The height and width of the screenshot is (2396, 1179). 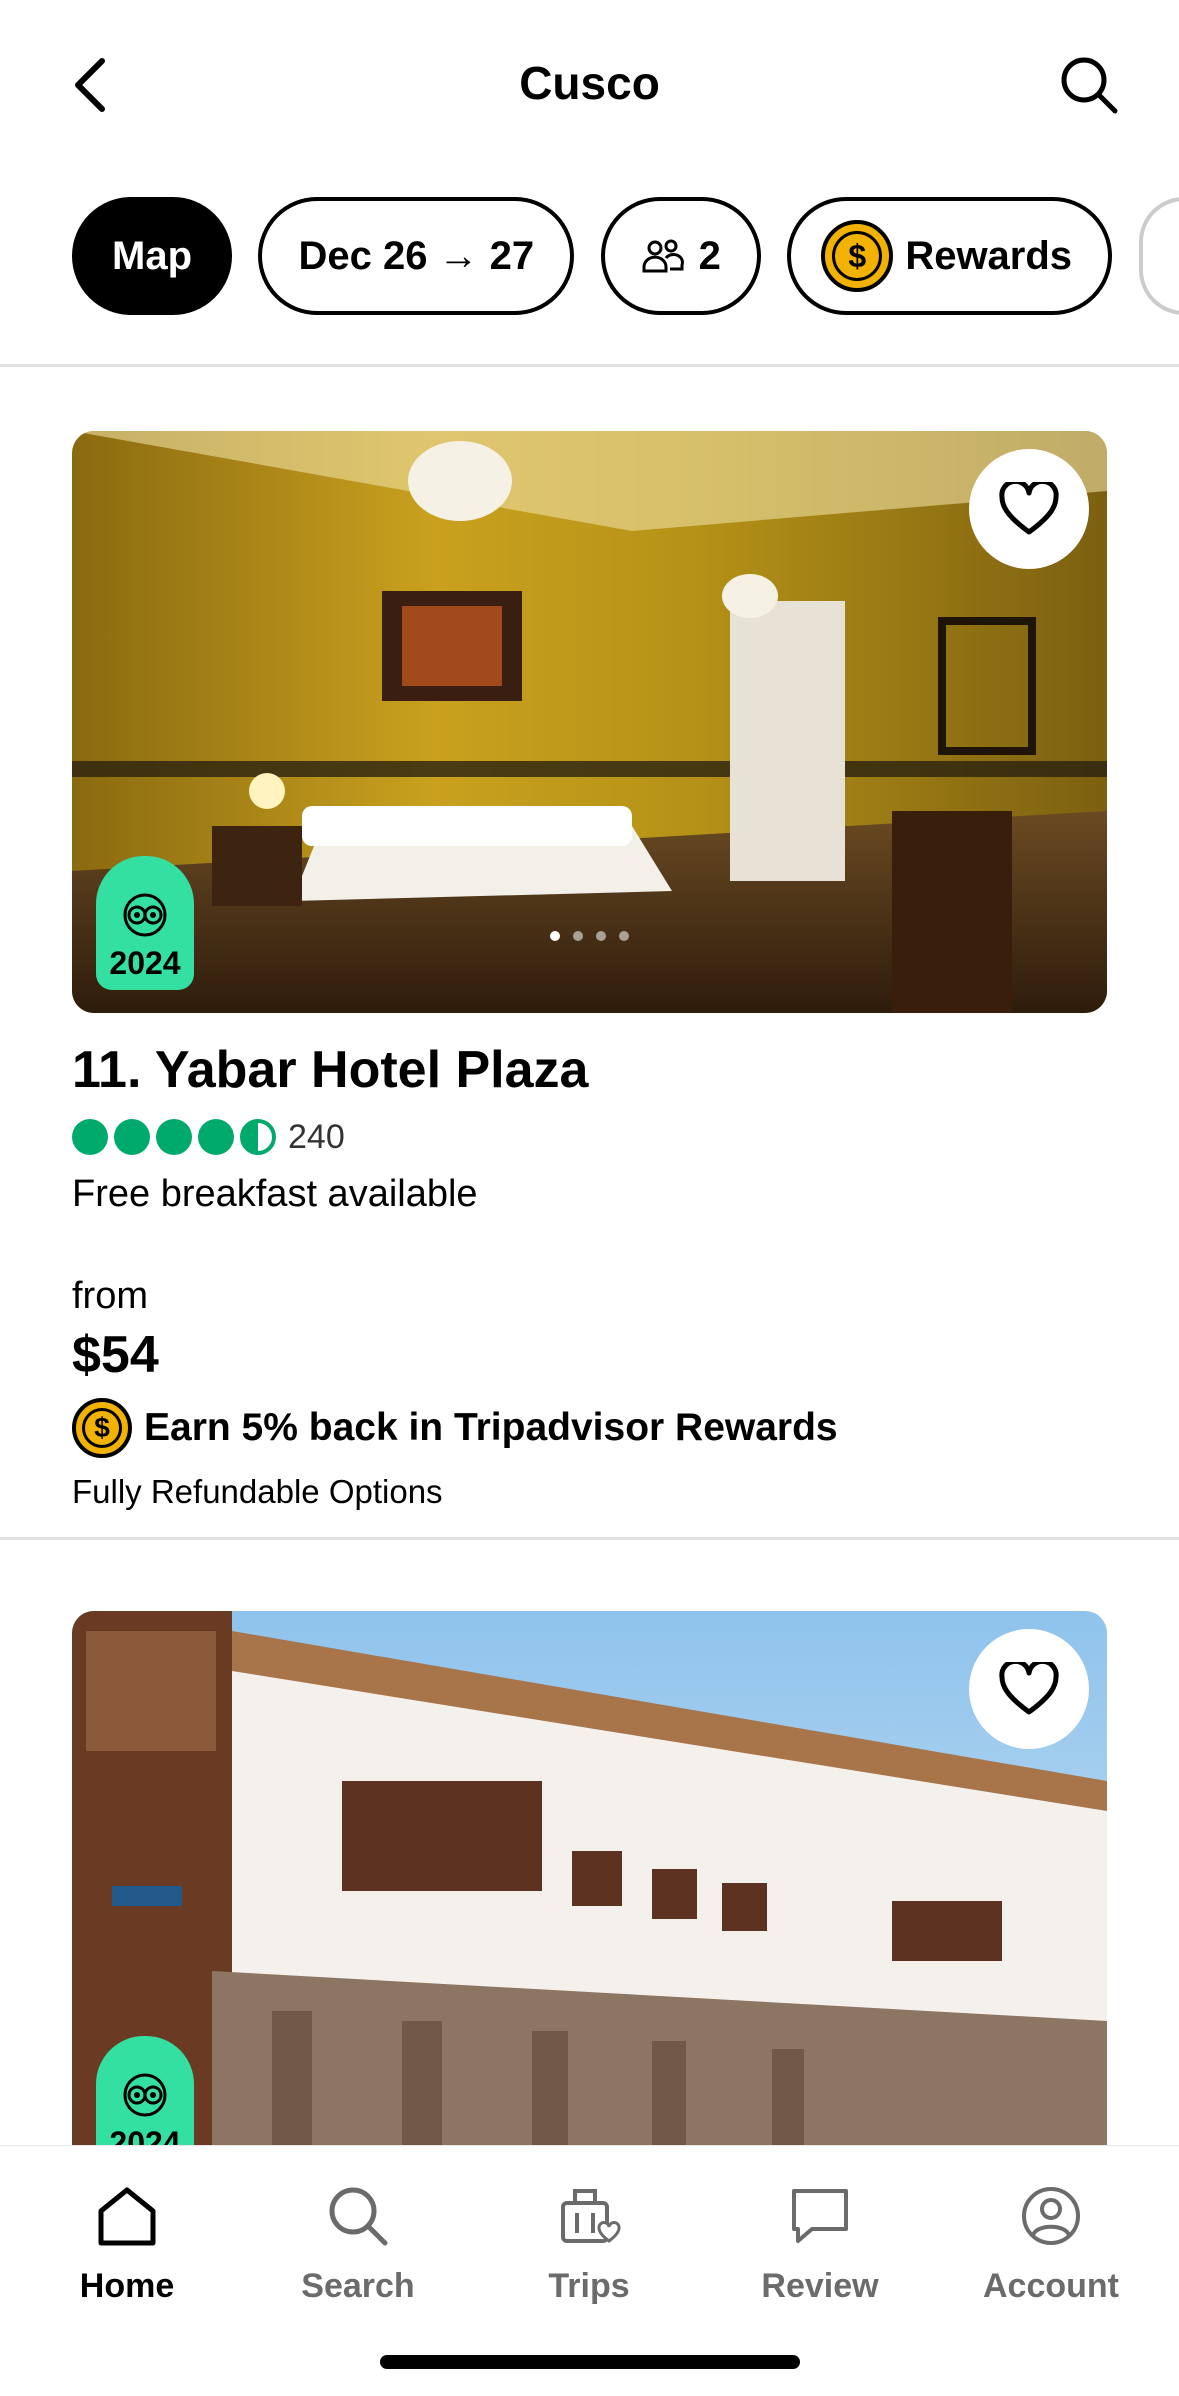 What do you see at coordinates (110, 1296) in the screenshot?
I see `price-prefix: from` at bounding box center [110, 1296].